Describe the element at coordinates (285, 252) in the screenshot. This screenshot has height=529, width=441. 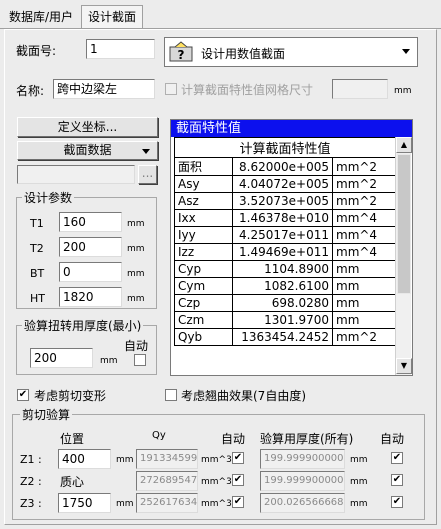
I see `table-row: Izz 1.49469e+011 mm^4` at that location.